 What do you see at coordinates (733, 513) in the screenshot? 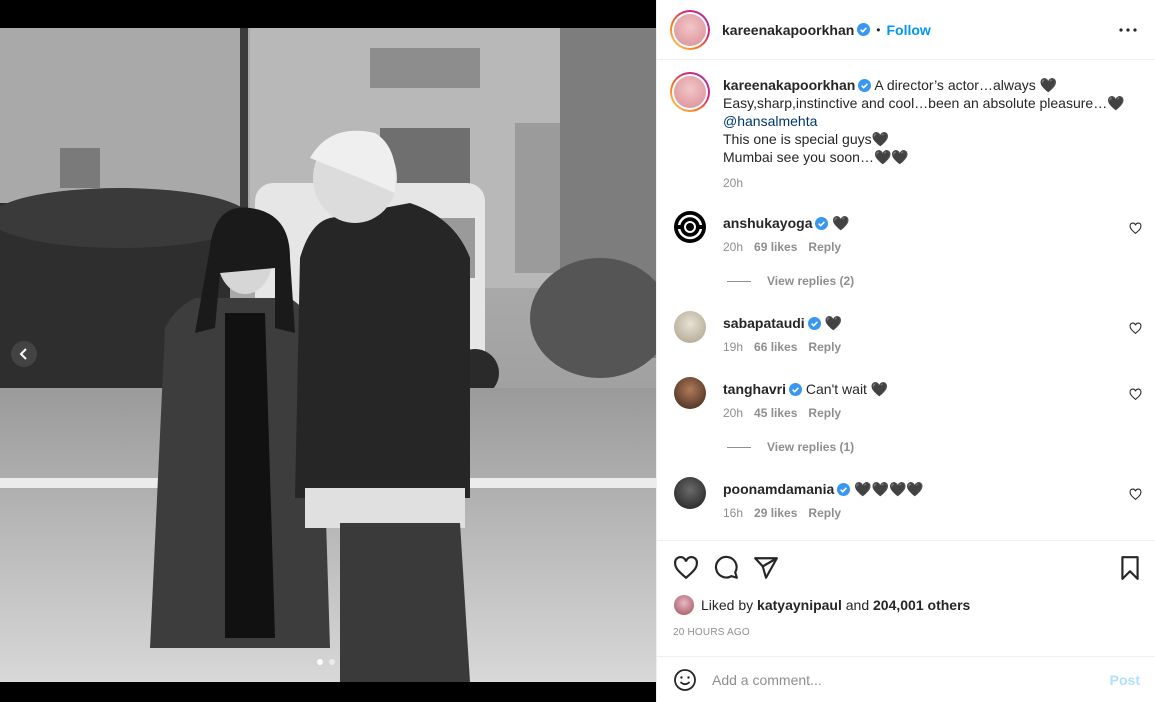
I see `comment-time: 16h` at bounding box center [733, 513].